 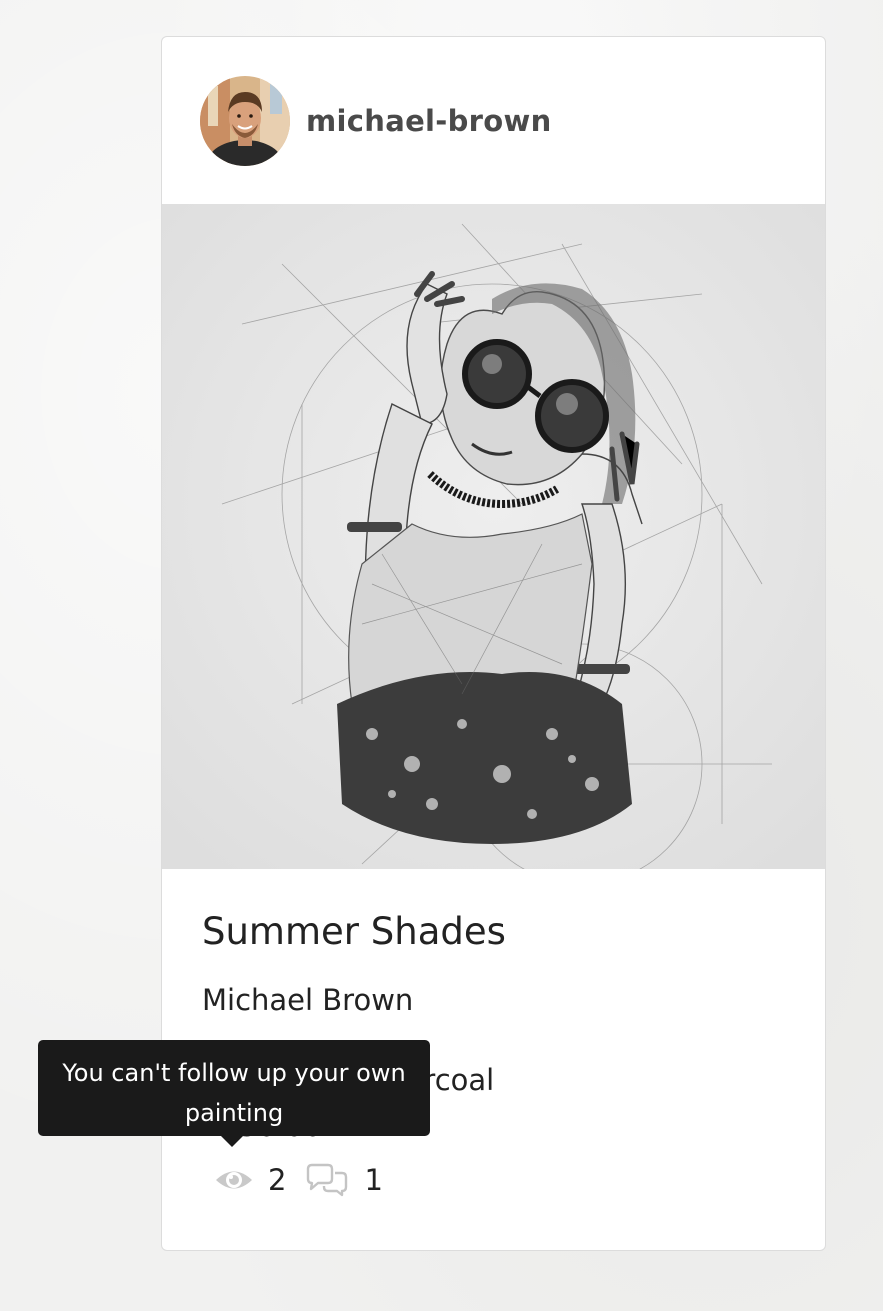 What do you see at coordinates (373, 1180) in the screenshot?
I see `comments-count: 1` at bounding box center [373, 1180].